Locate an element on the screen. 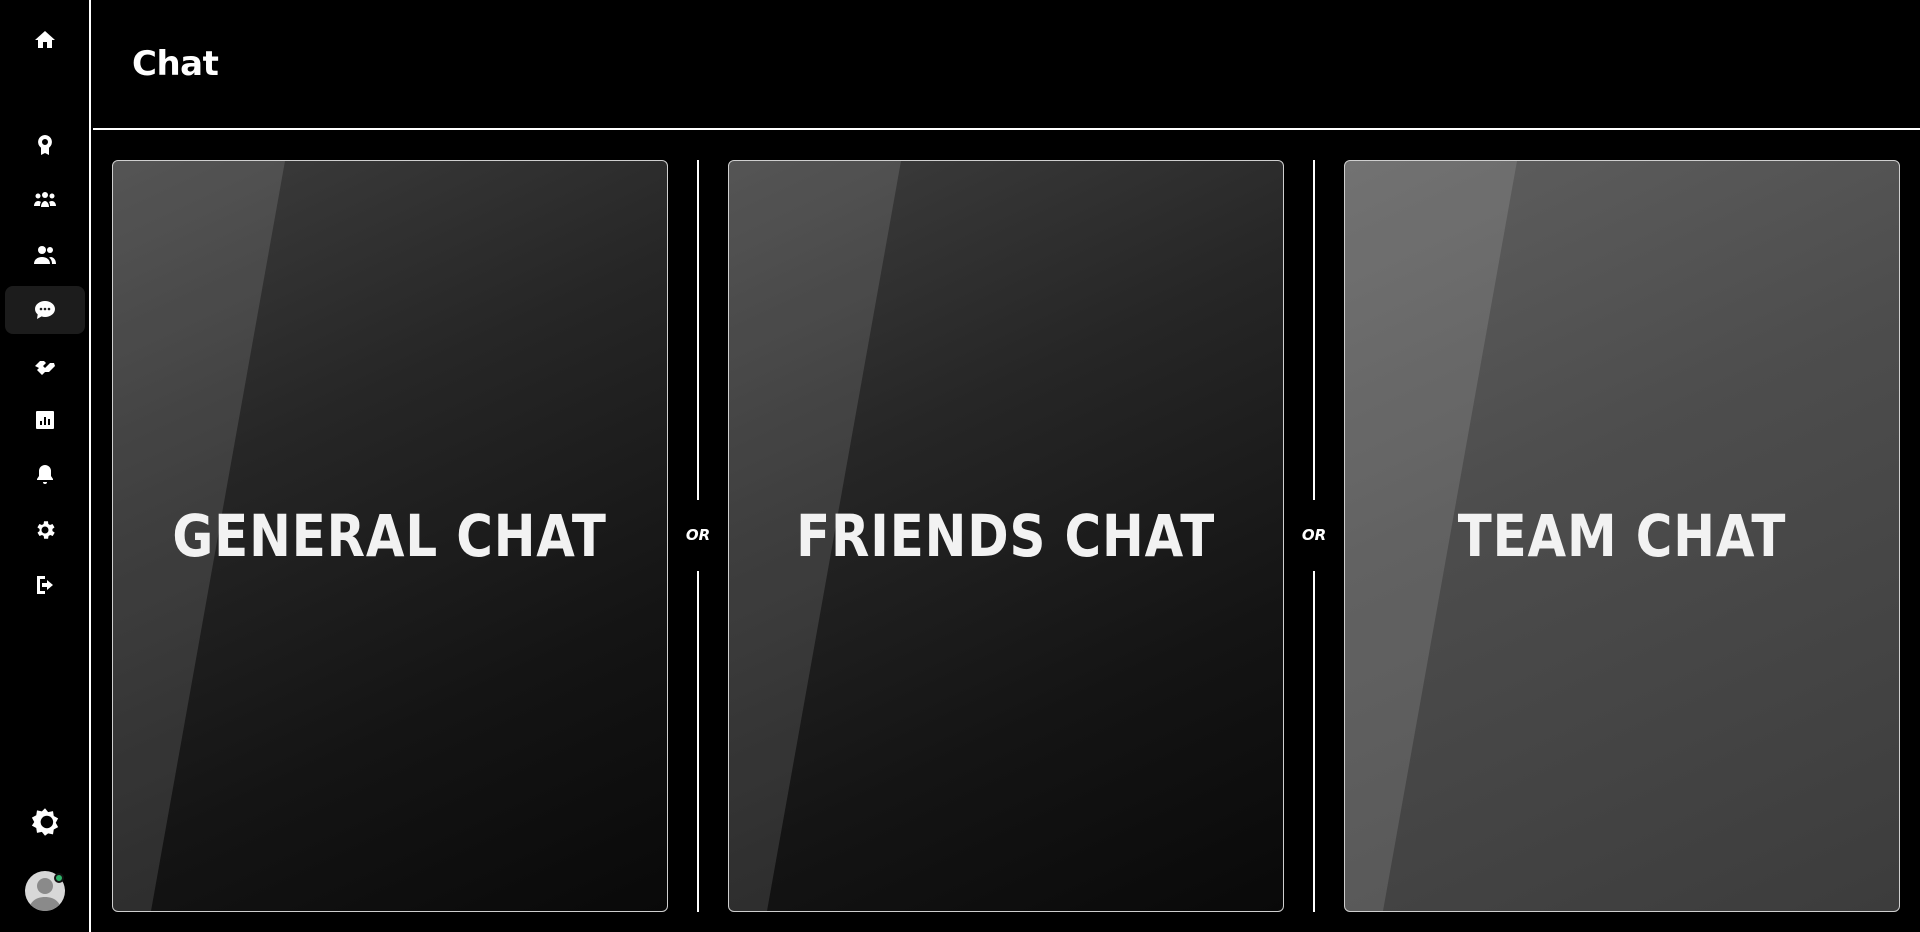  nav-teams is located at coordinates (45, 200).